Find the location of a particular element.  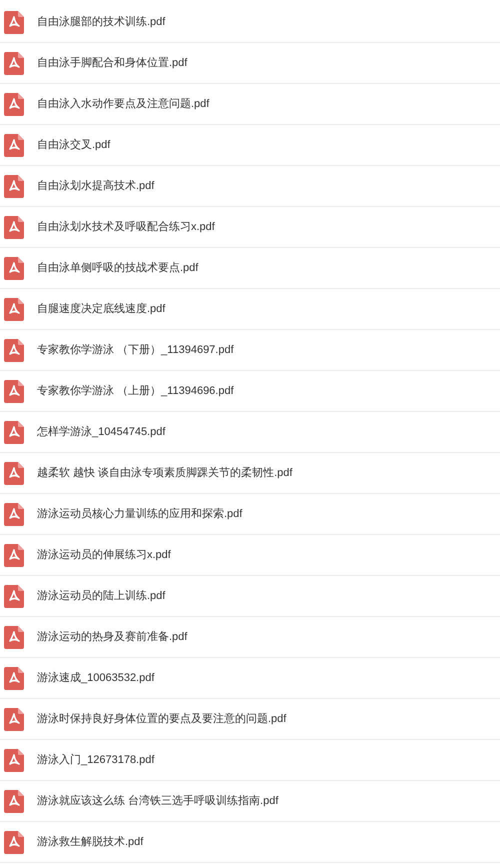

file-name: 游泳就应该这么练 台湾铁三选手呼吸训练指南.pdf is located at coordinates (157, 801).